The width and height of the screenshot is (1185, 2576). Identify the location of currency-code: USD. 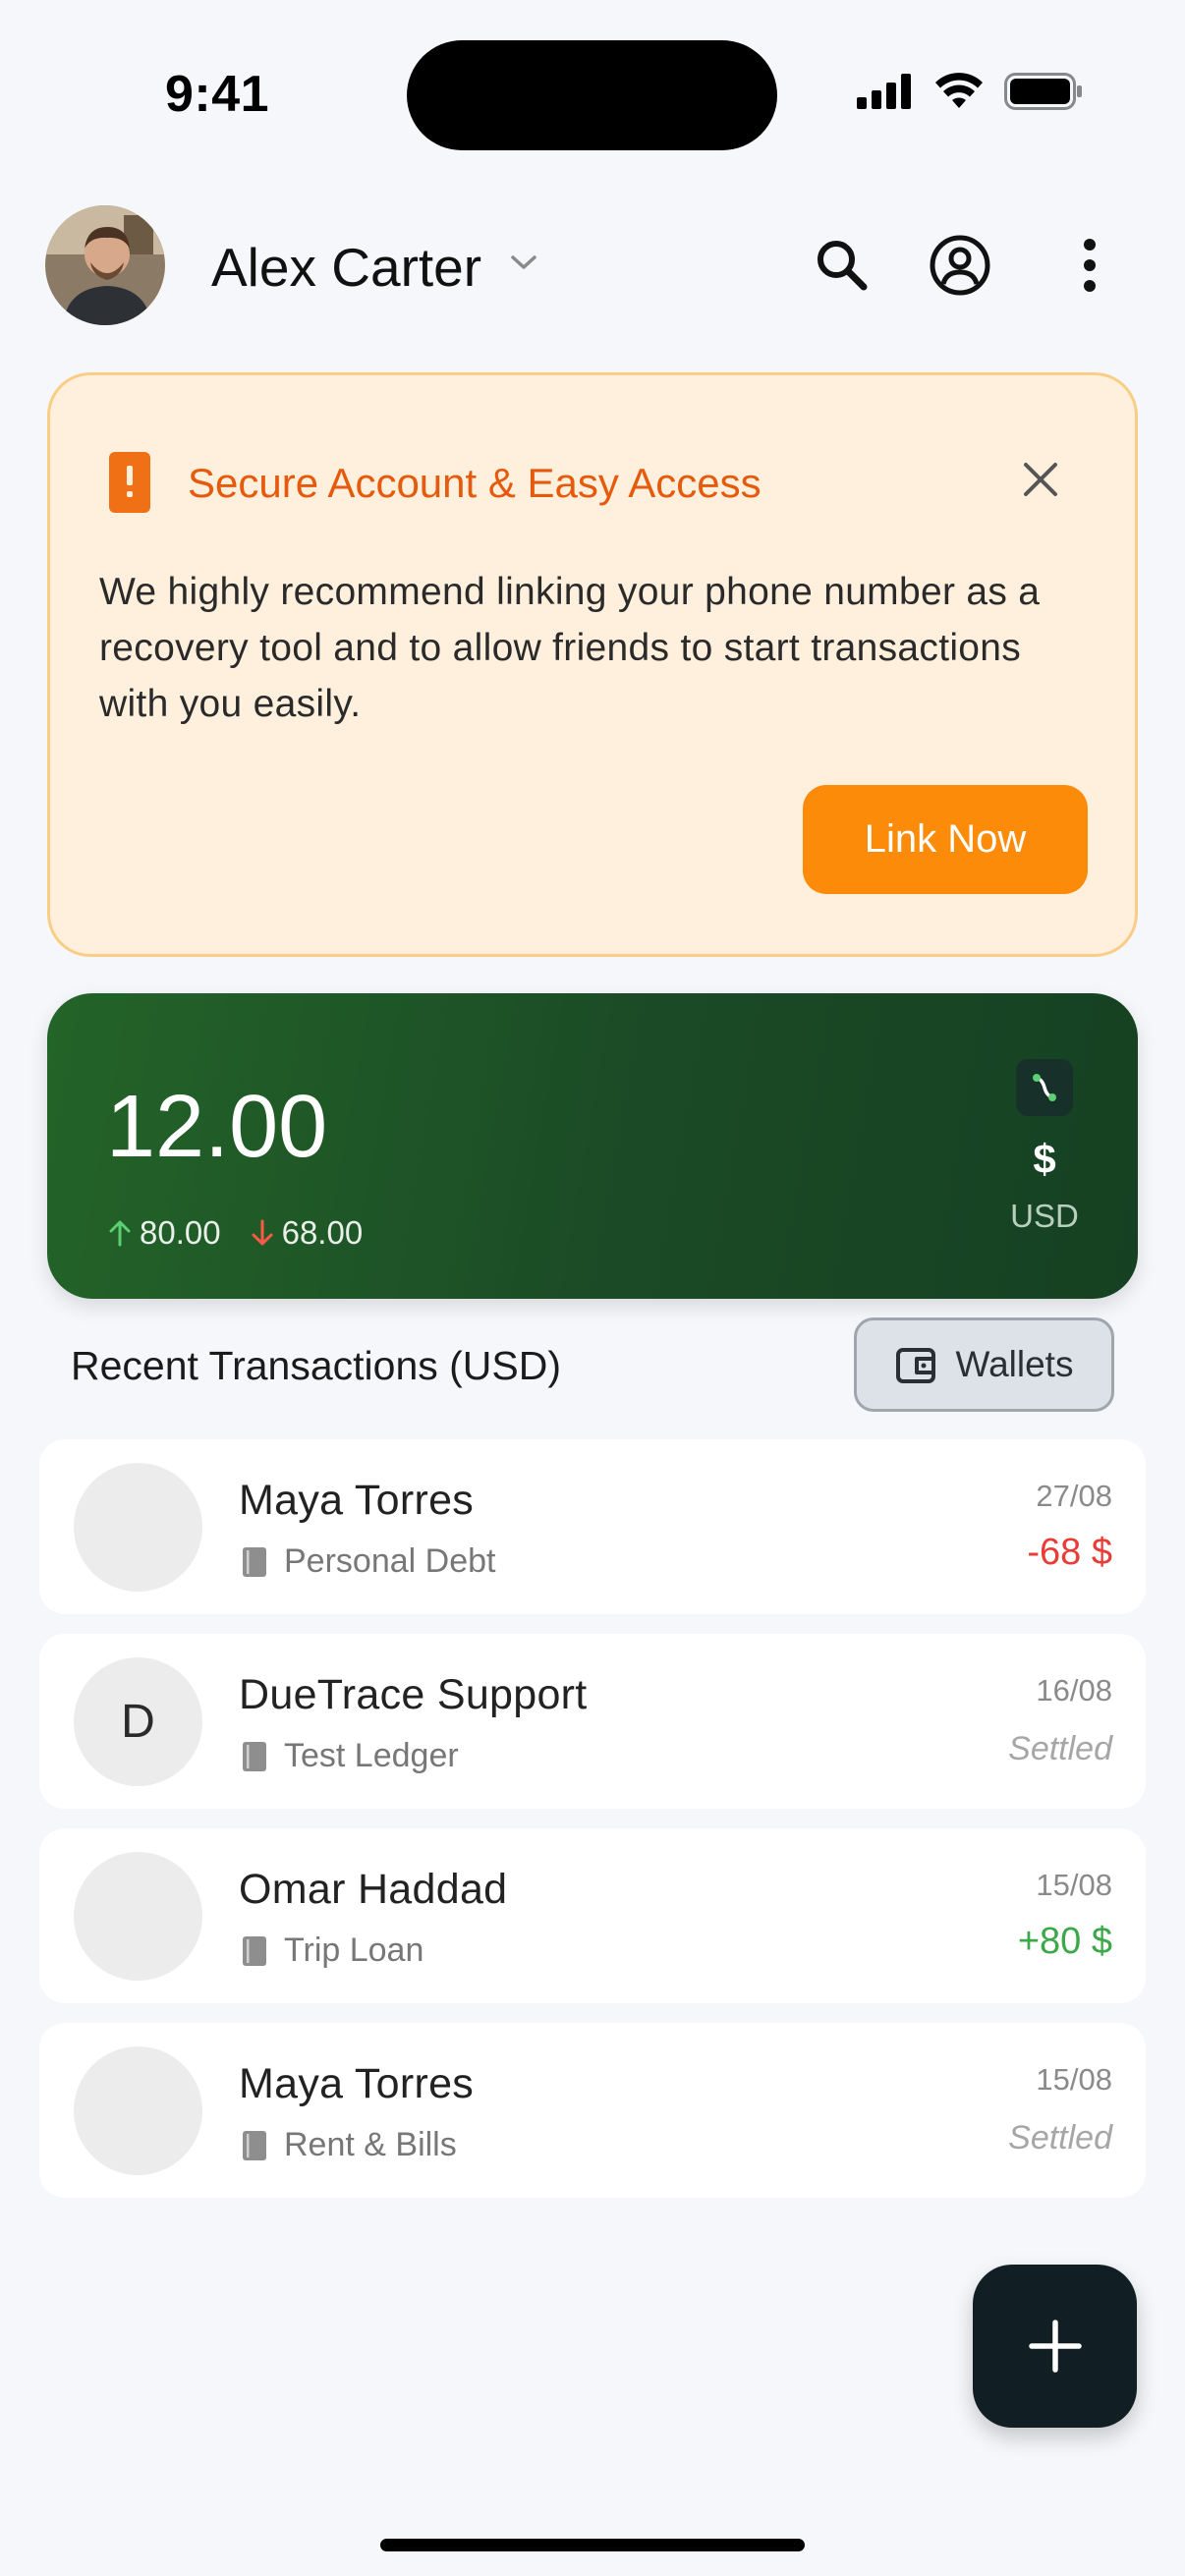
(1045, 1216).